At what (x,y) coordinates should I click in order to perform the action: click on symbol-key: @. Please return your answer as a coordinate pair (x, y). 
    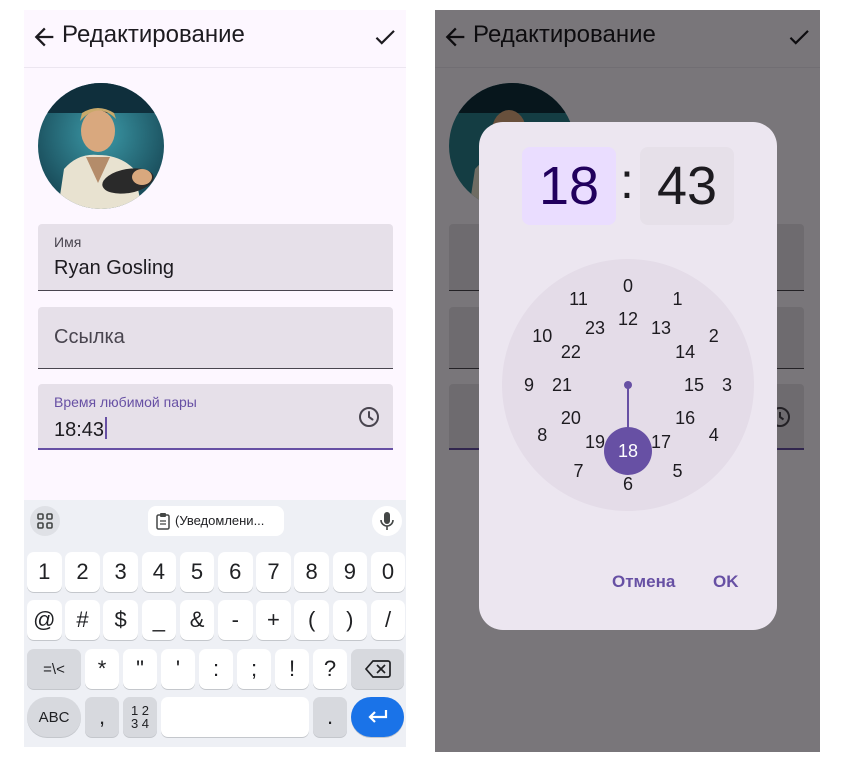
    Looking at the image, I should click on (44, 620).